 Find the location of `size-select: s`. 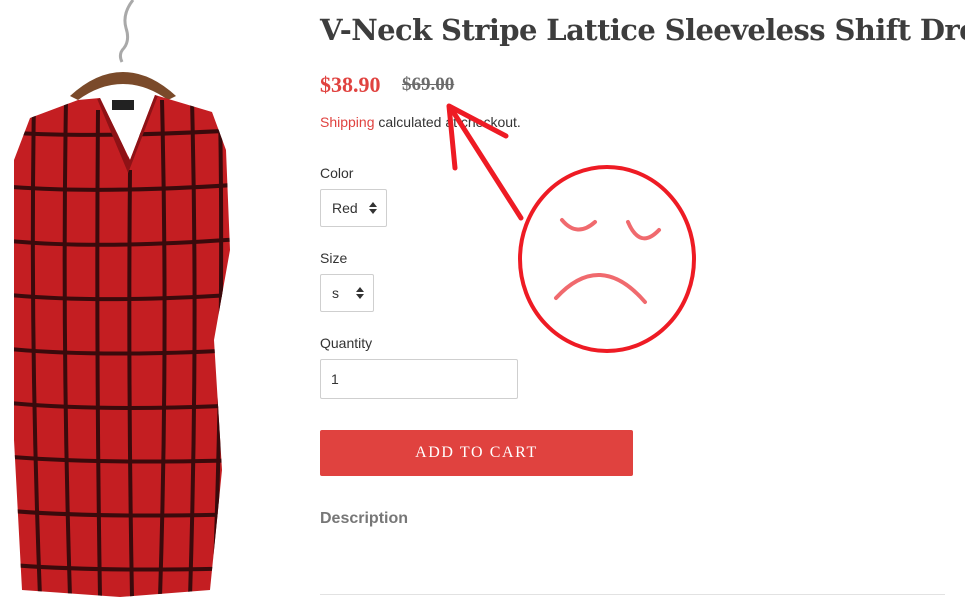

size-select: s is located at coordinates (347, 293).